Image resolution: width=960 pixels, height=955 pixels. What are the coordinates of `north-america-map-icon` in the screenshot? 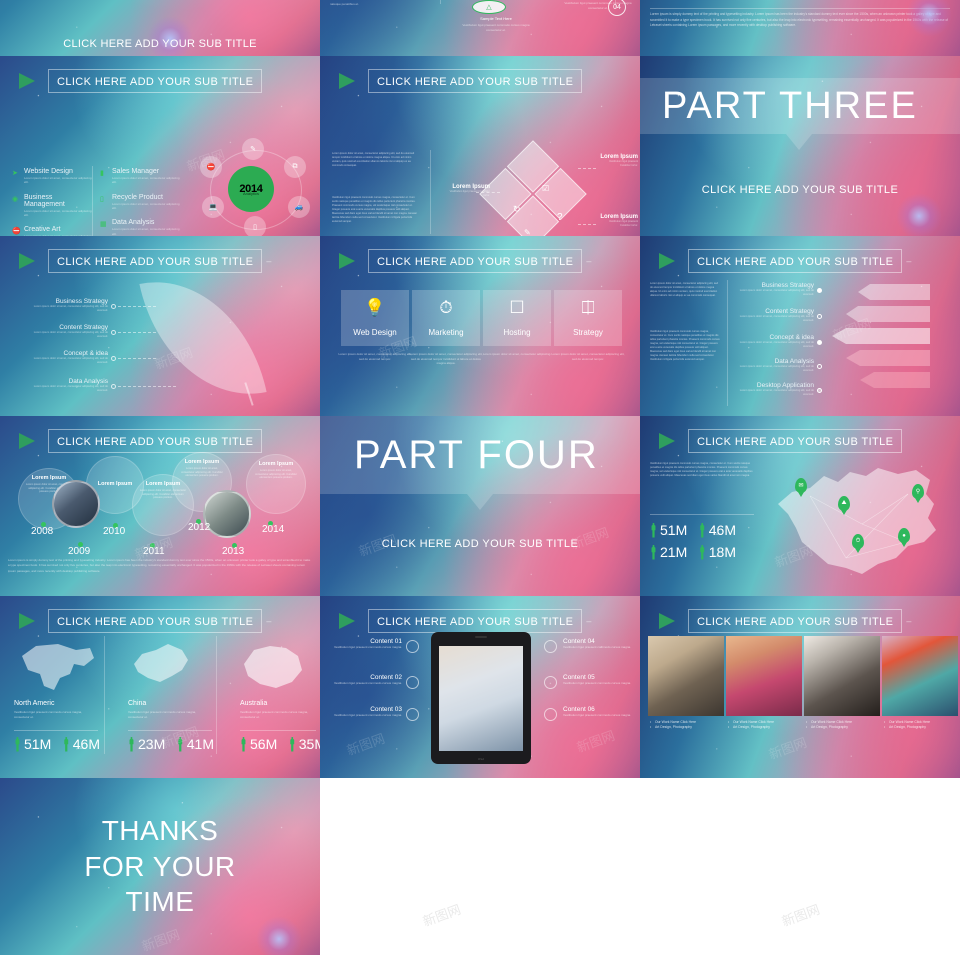 It's located at (58, 667).